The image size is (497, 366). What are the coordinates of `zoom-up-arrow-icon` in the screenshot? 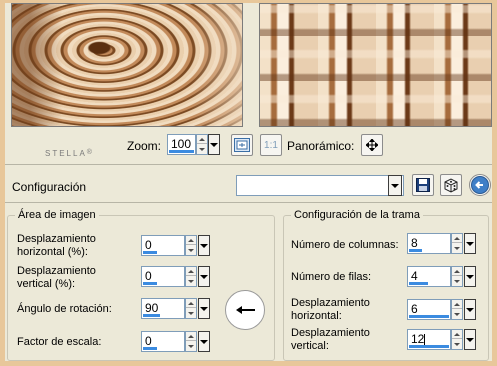 It's located at (202, 139).